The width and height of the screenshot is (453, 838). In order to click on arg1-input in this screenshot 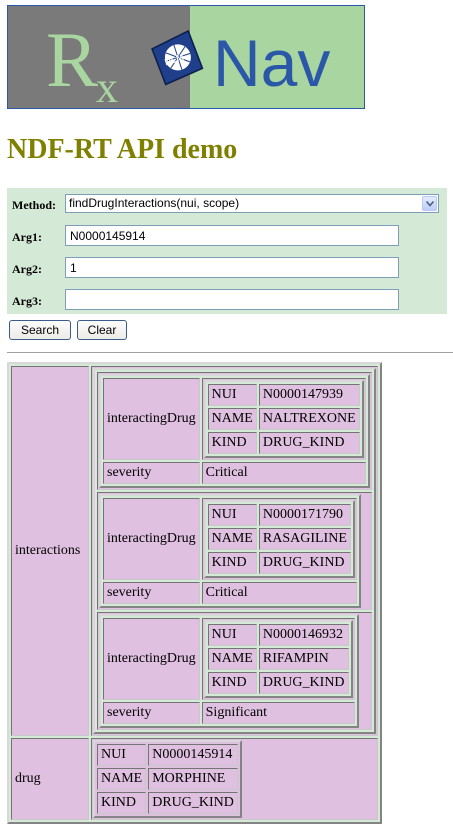, I will do `click(232, 235)`.